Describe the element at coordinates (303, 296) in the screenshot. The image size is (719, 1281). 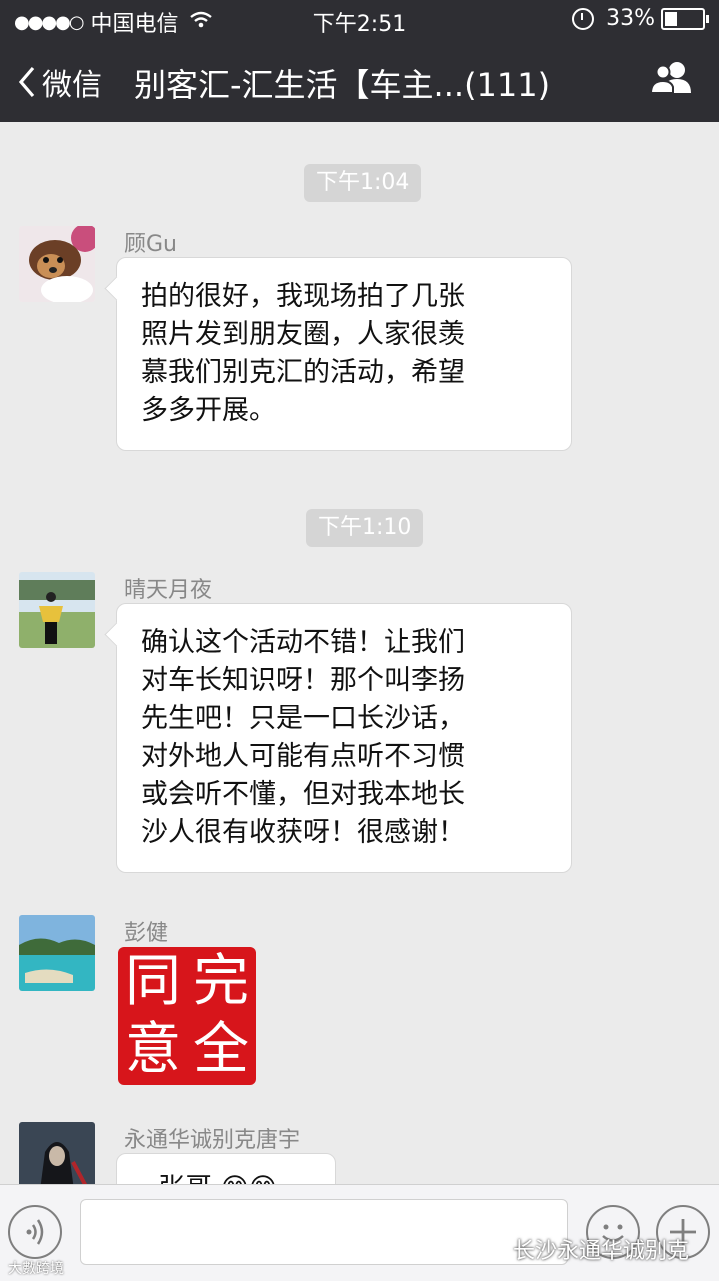
I see `message-line: 拍的很好，我现场拍了几张` at that location.